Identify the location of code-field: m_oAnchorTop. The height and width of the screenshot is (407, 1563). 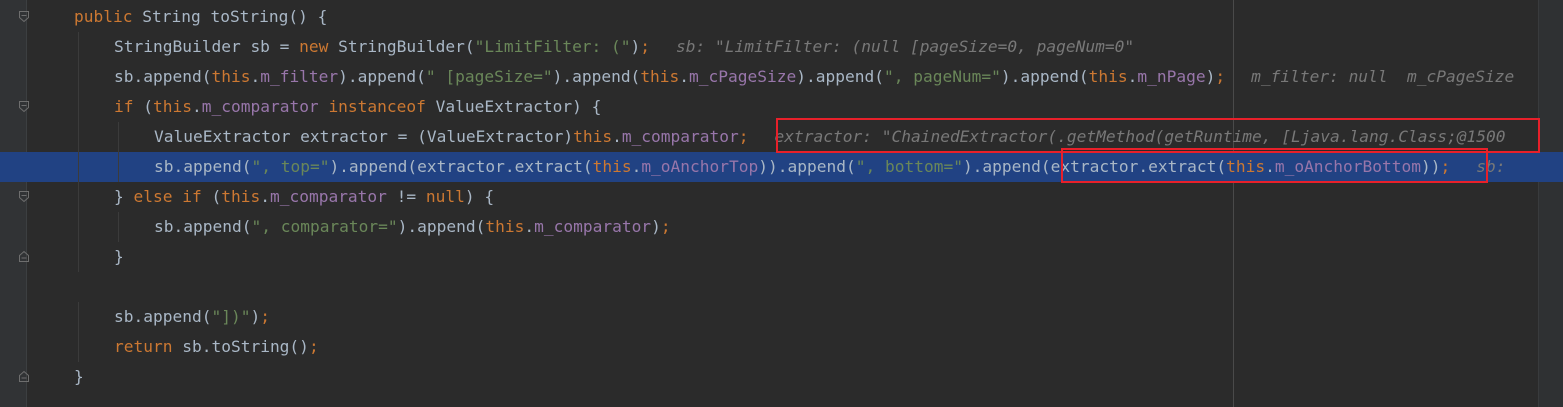
(700, 166).